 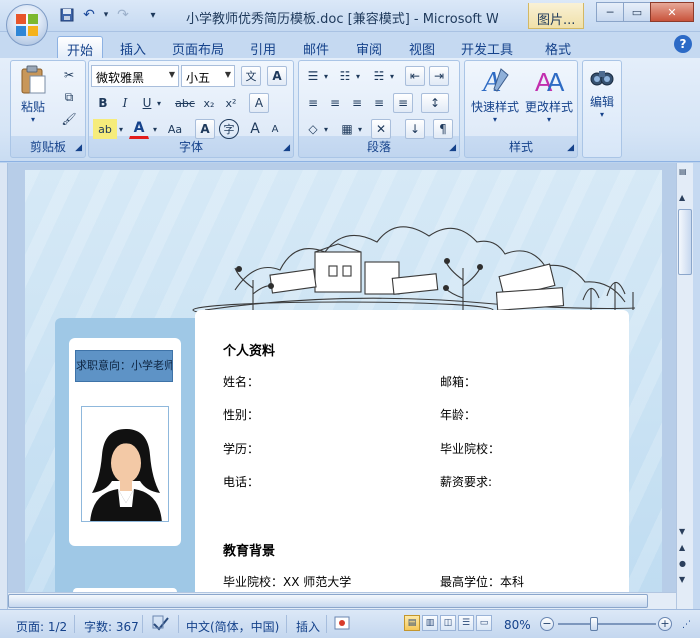 I want to click on clipboard-launcher-icon: ◢, so click(x=78, y=148).